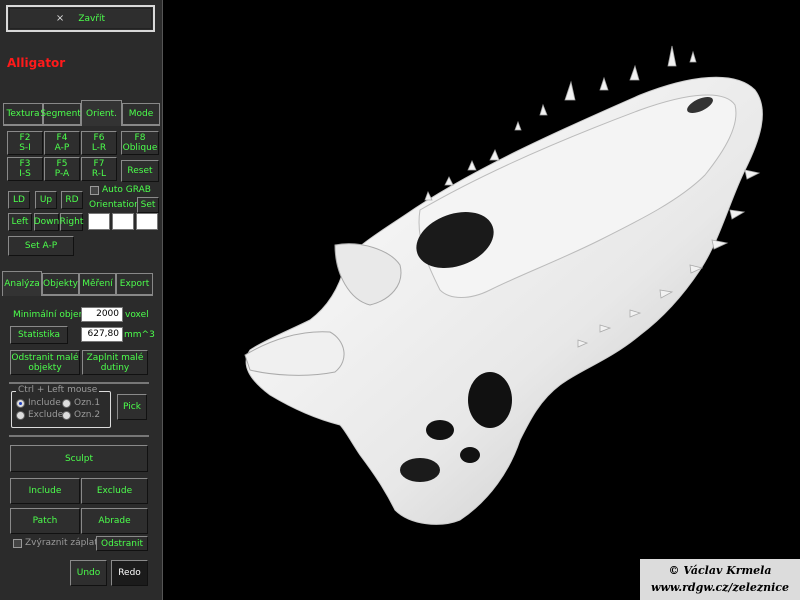 This screenshot has width=800, height=600. I want to click on view-s-i-button: F2 S-I, so click(25, 143).